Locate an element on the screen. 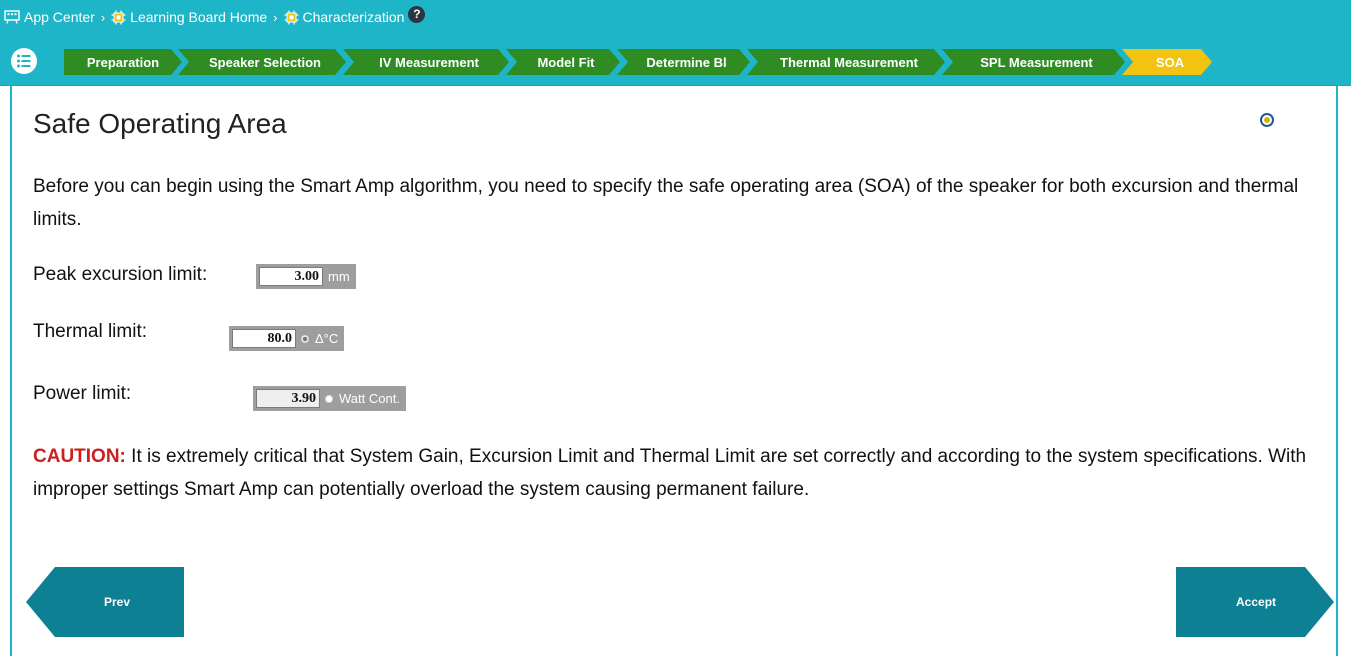 This screenshot has width=1351, height=656. excursion-label: Peak excursion limit: is located at coordinates (120, 274).